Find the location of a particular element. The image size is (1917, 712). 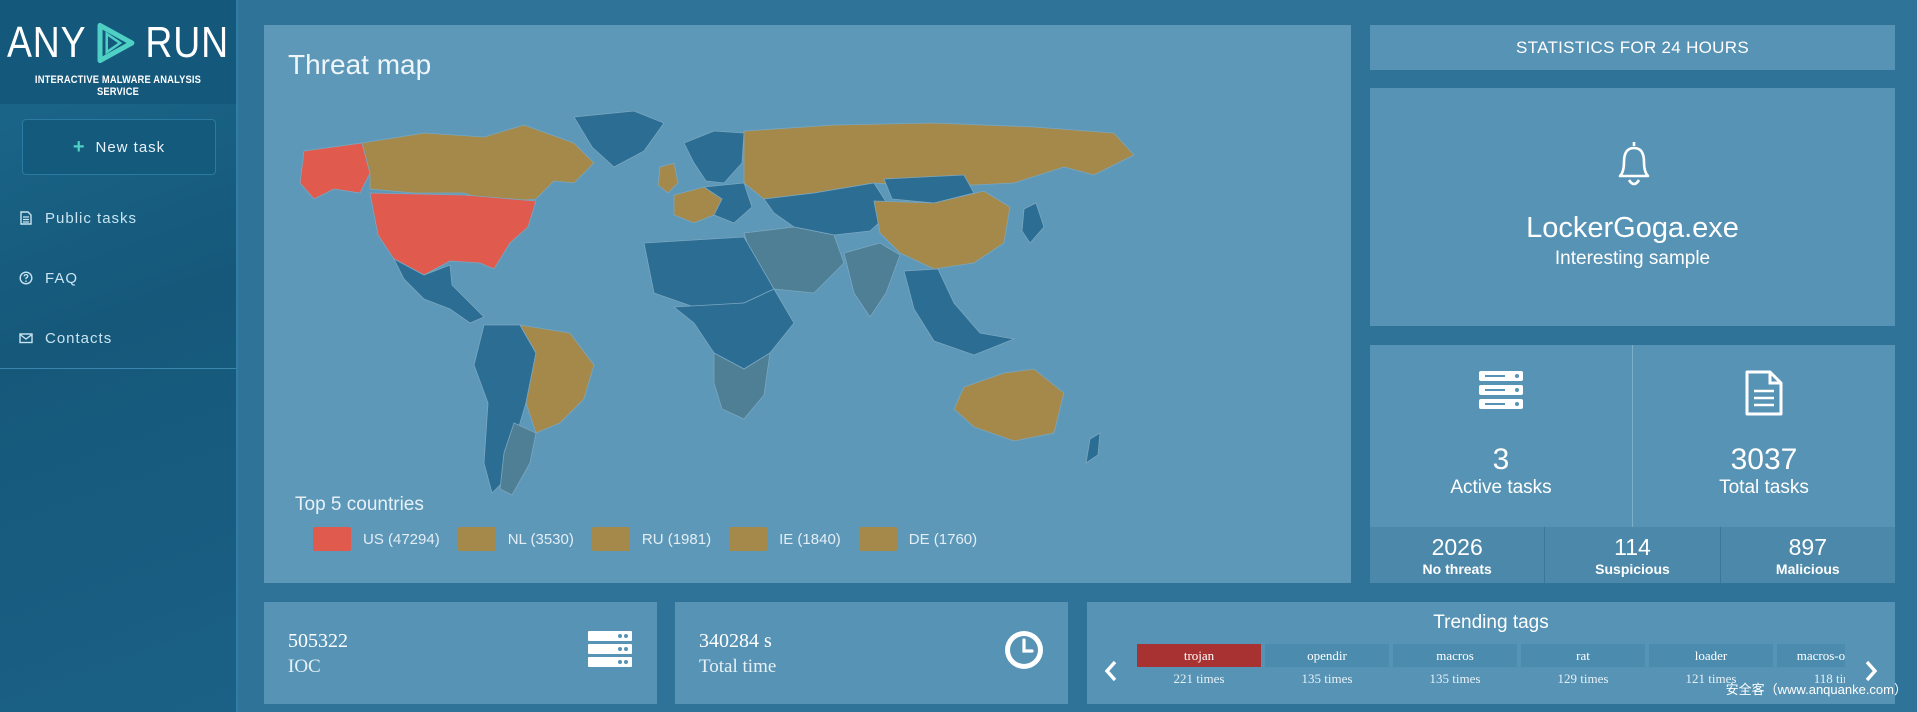

legend-item-us: US (47294) is located at coordinates (376, 539).